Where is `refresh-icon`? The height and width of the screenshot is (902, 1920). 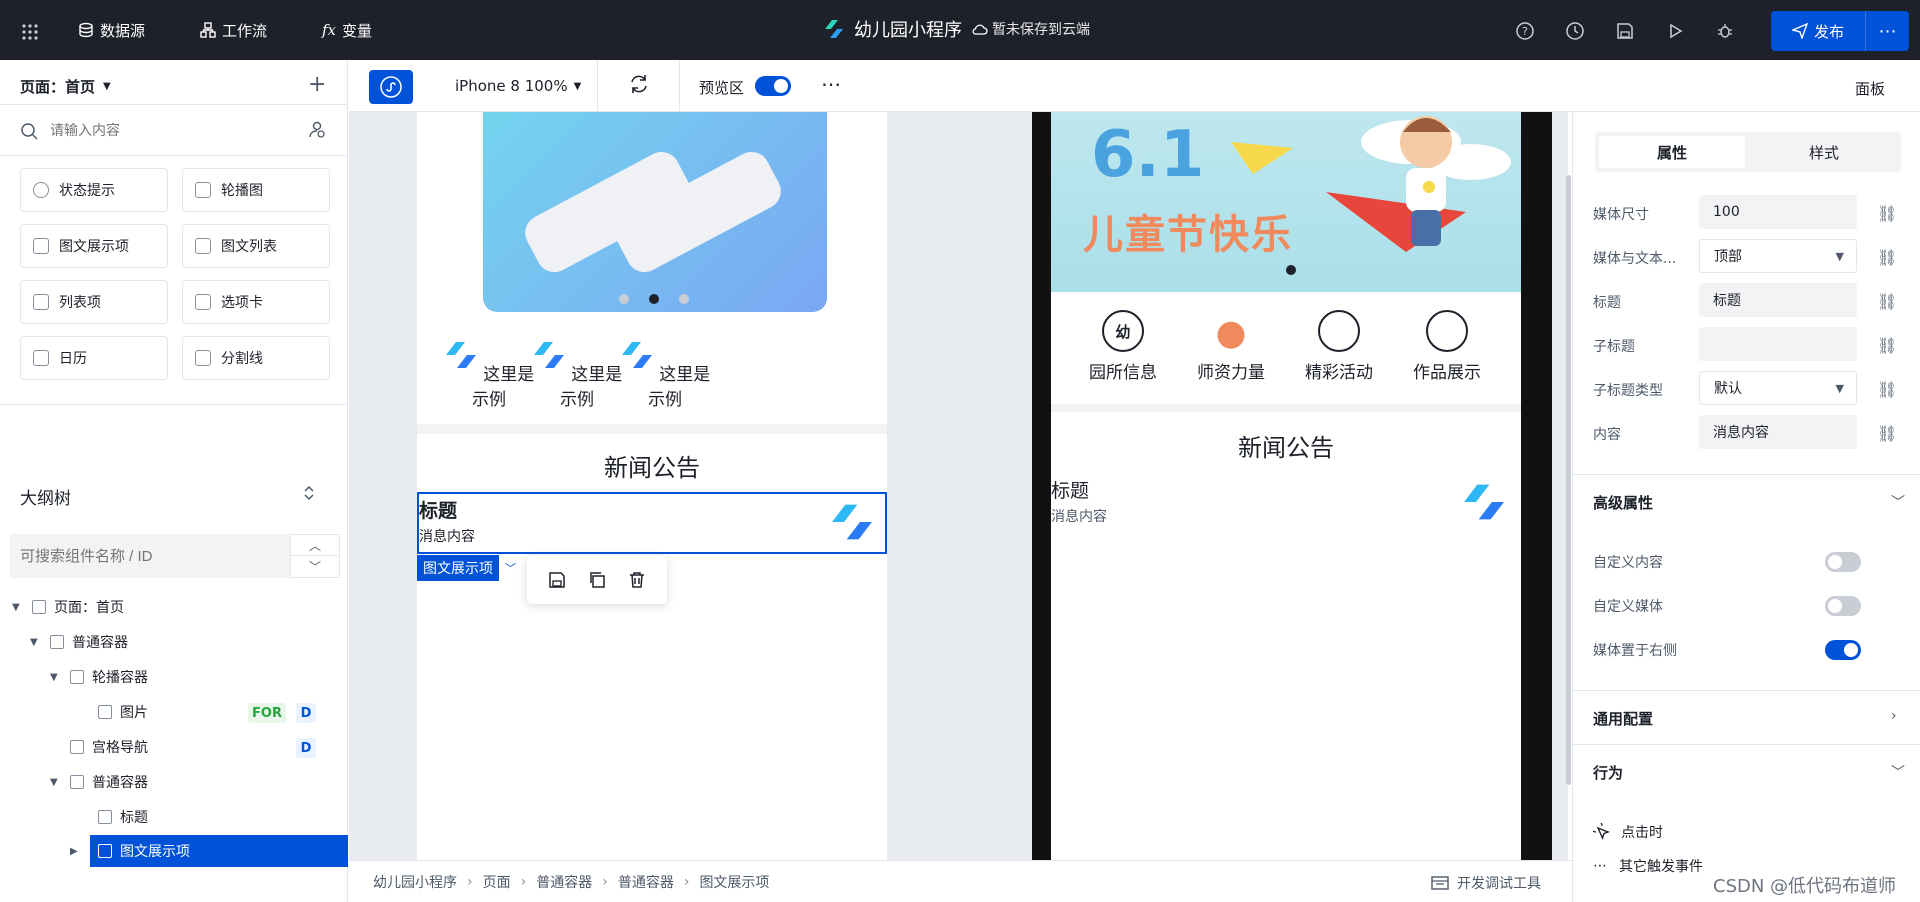 refresh-icon is located at coordinates (639, 84).